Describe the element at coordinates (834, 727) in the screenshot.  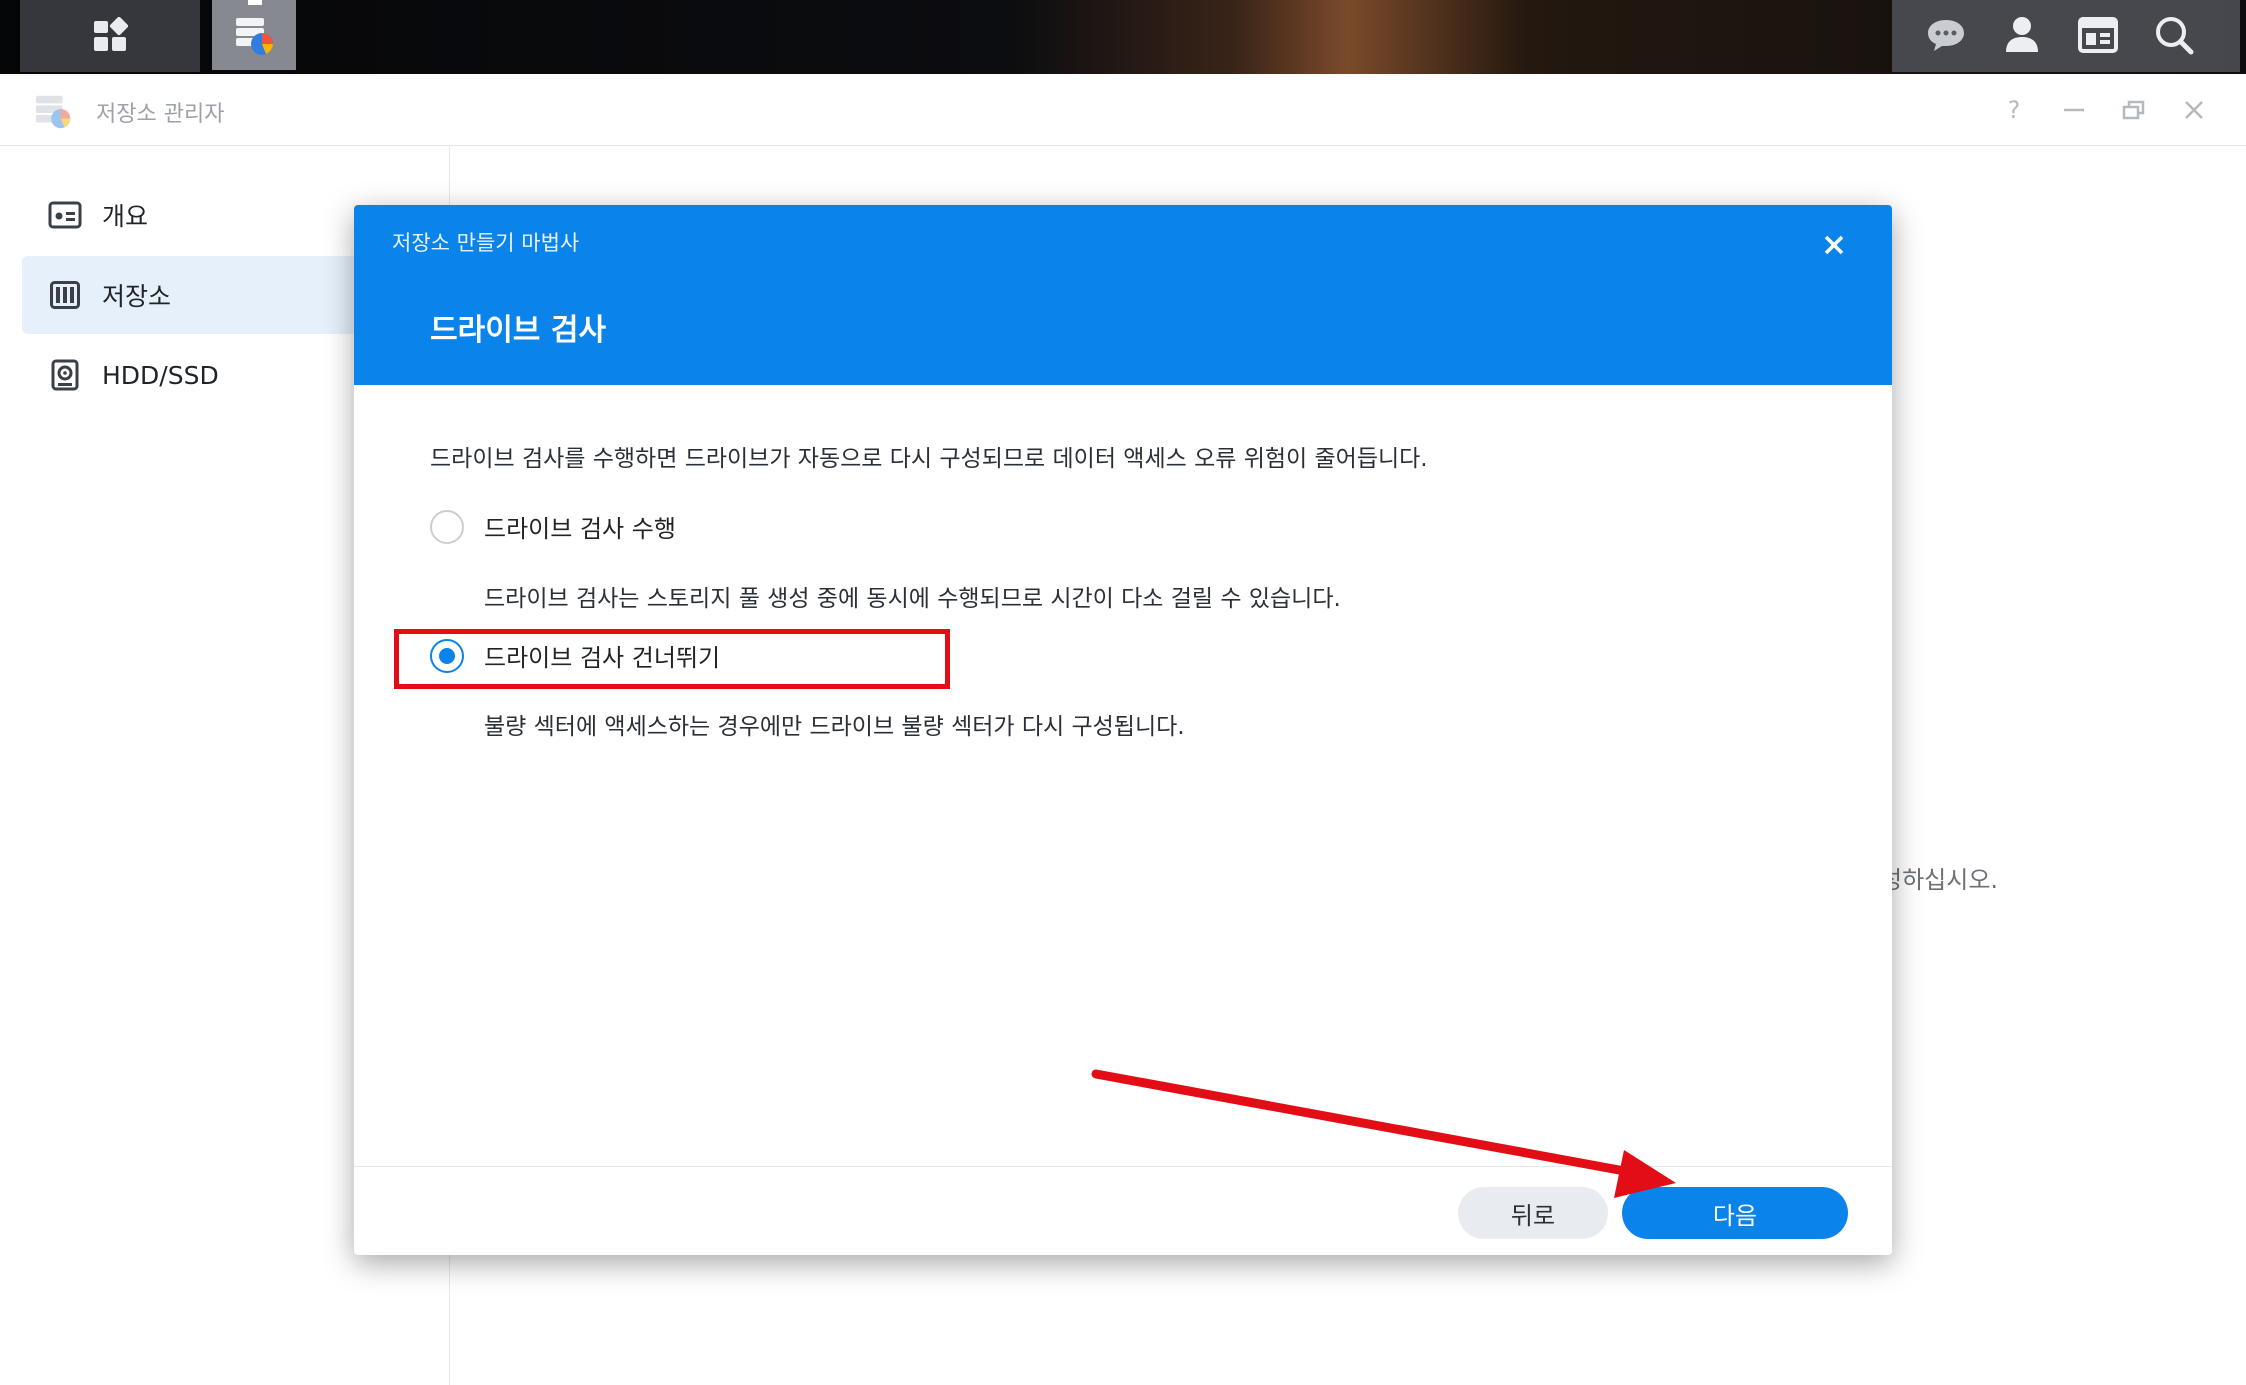
I see `option-description: 불량 섹터에 액세스하는 경우에만 드라이브 불량 섹터가 다시 구성됩니다.` at that location.